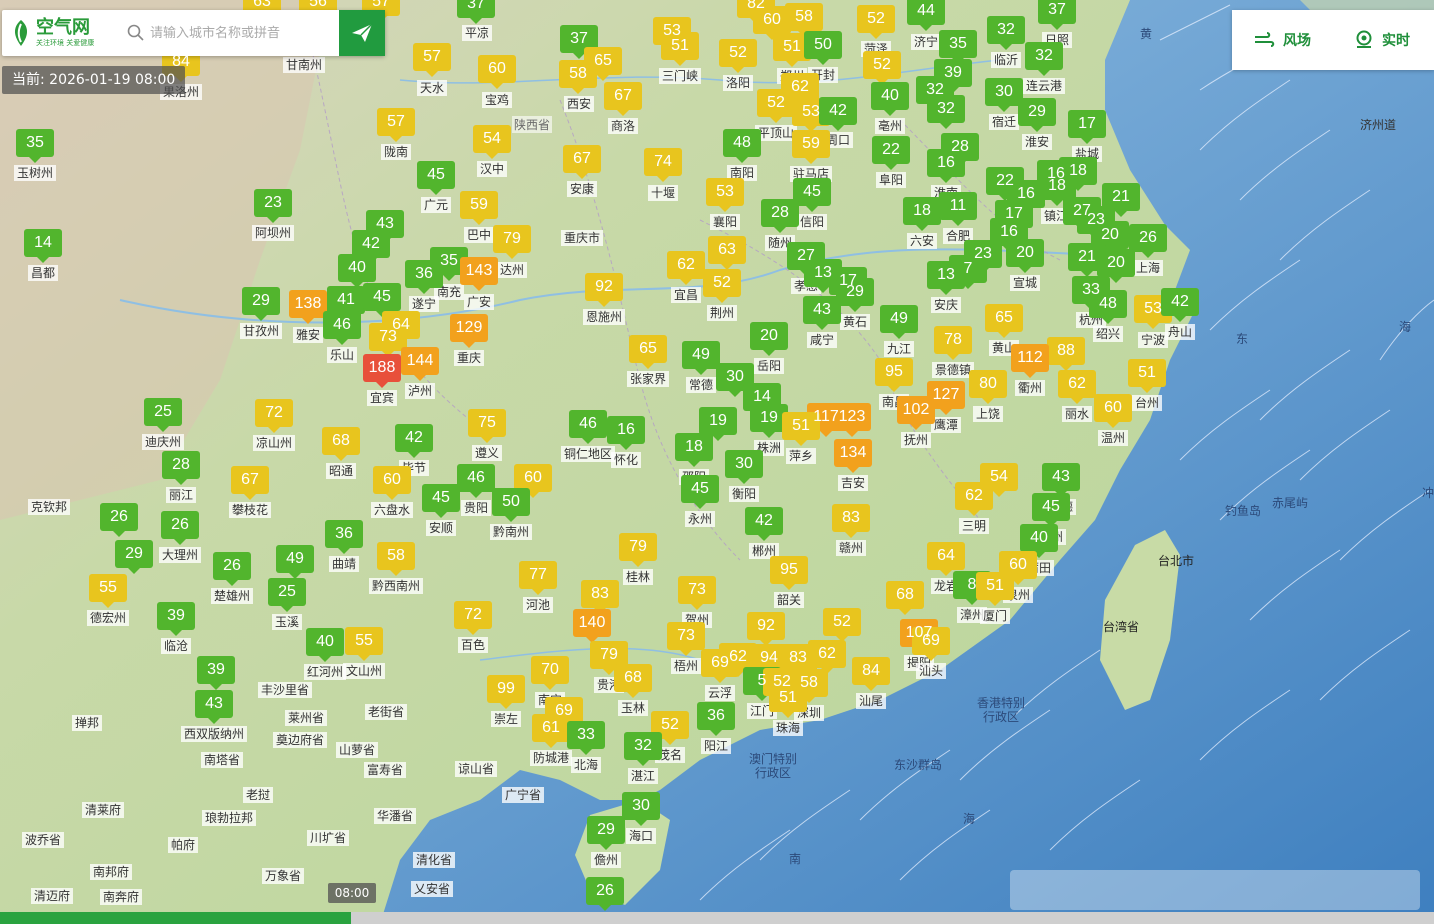 The height and width of the screenshot is (924, 1434). I want to click on aqi-marker: 75, so click(487, 426).